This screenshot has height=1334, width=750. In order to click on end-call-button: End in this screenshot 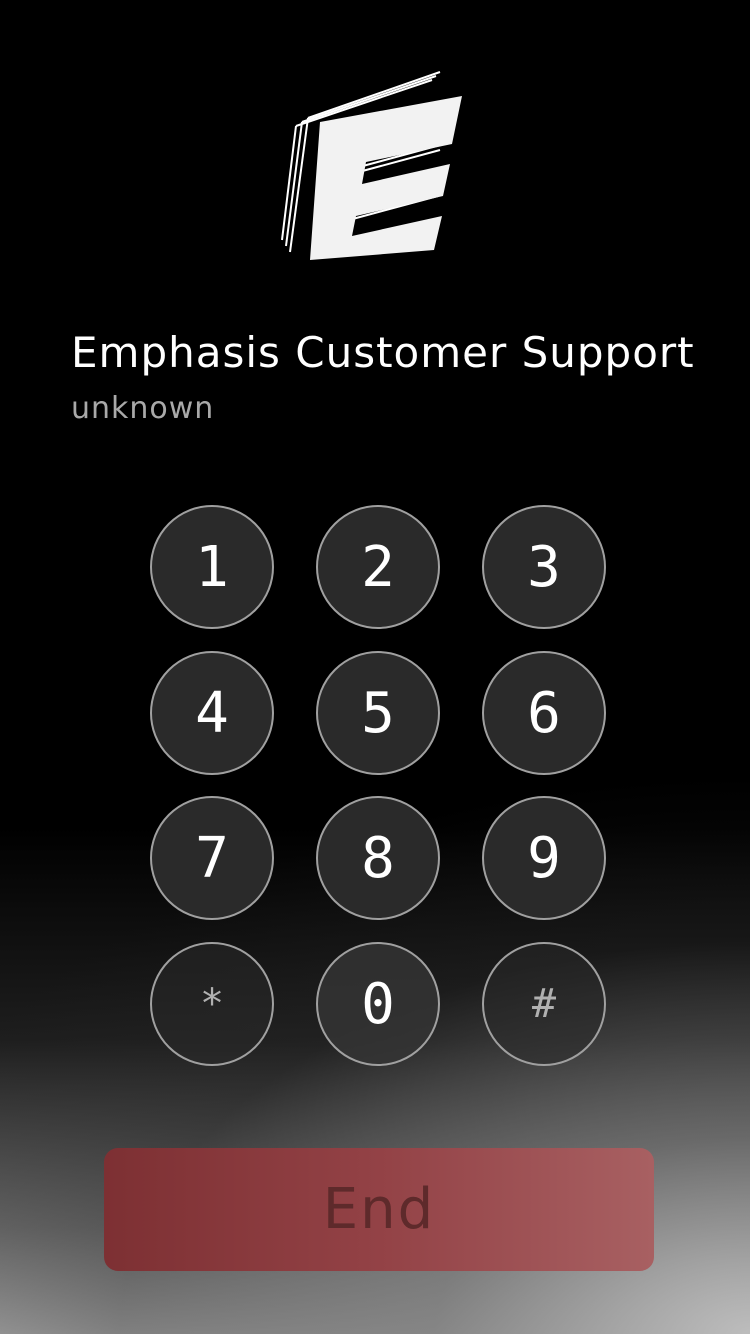, I will do `click(379, 1209)`.